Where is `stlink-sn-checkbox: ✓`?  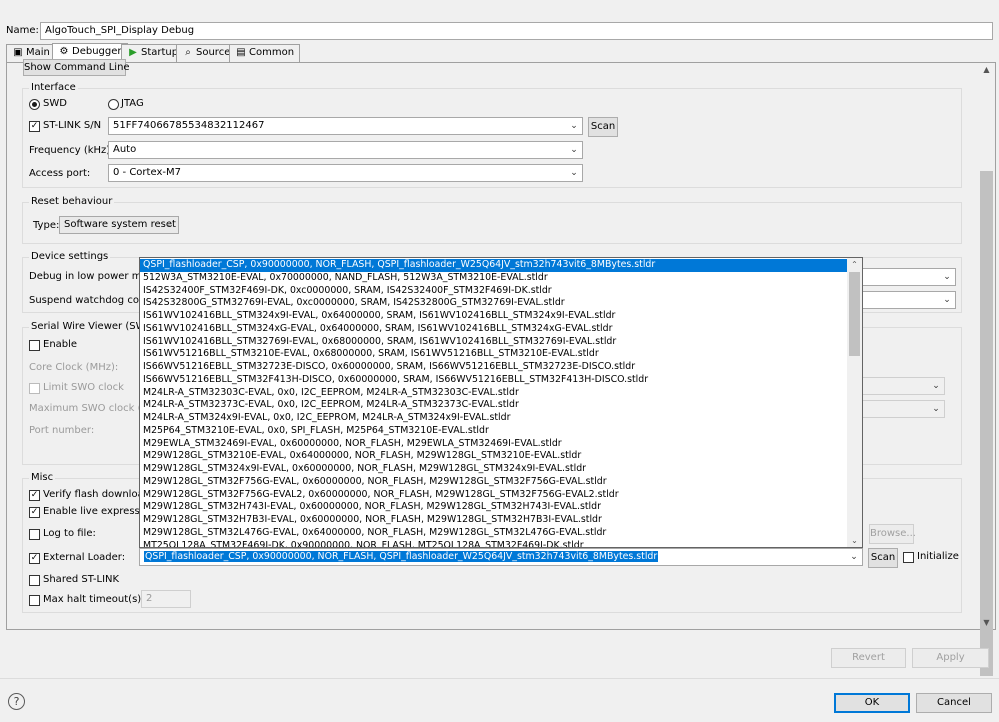
stlink-sn-checkbox: ✓ is located at coordinates (34, 126).